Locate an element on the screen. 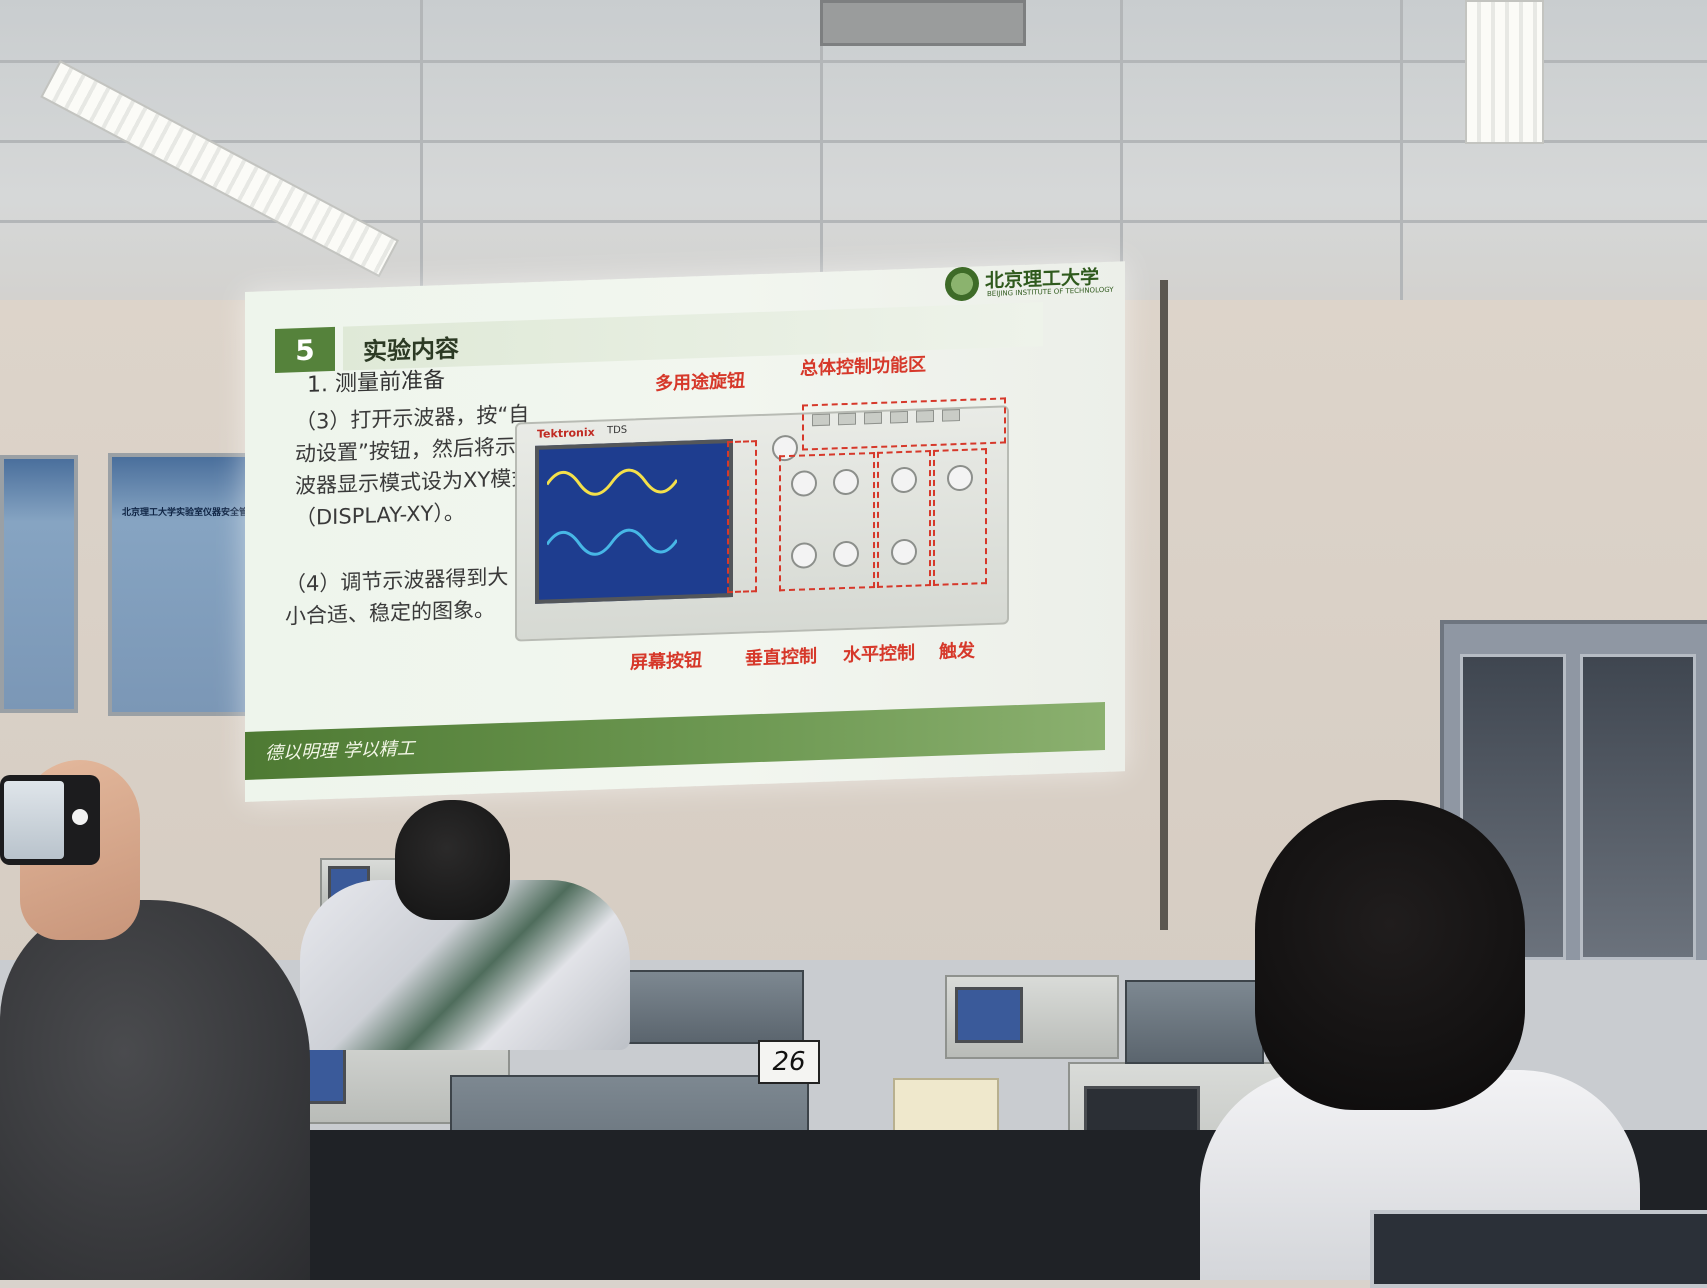  subsection-title: 1. 测量前准备 is located at coordinates (376, 383).